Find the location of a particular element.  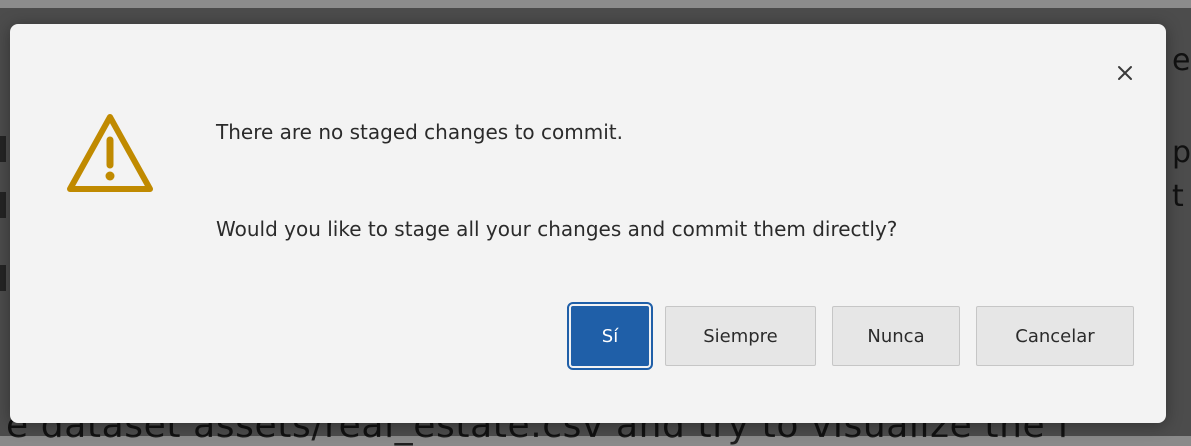

dialog-actions: Sí Siempre Nunca Cancelar is located at coordinates (850, 336).